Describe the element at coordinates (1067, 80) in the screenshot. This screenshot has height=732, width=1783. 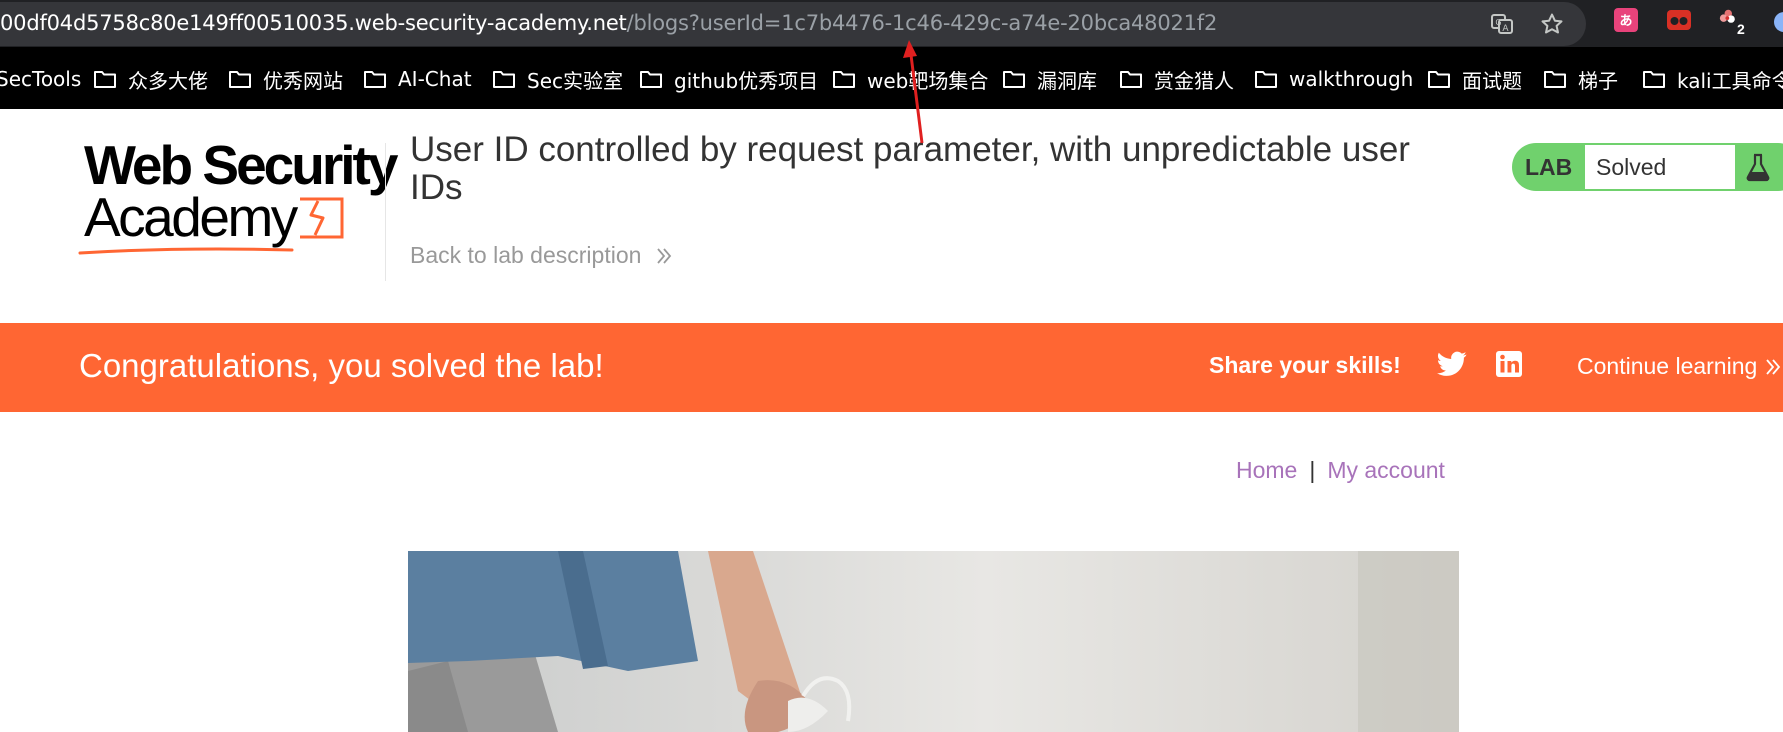
I see `bookmark-label: 漏洞库` at that location.